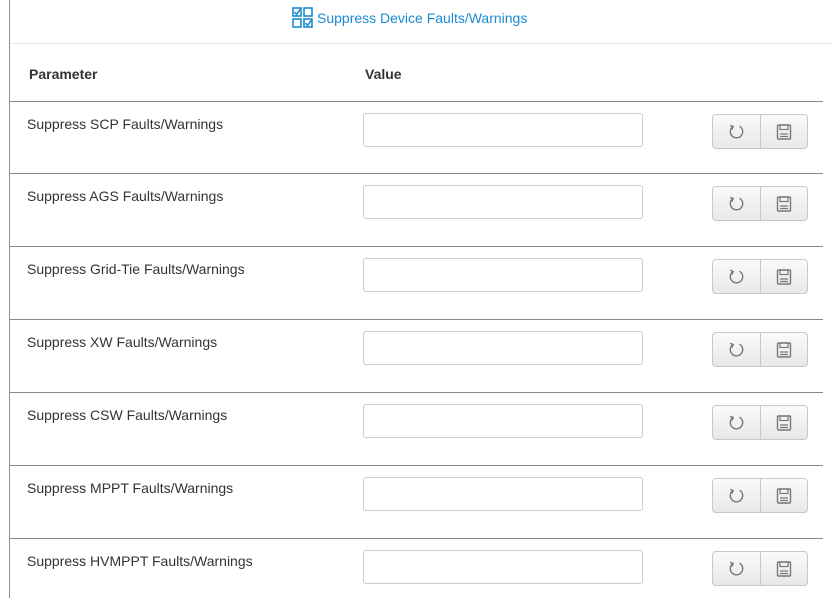 The image size is (831, 612). I want to click on table-row: Suppress CSW Faults/Warnings, so click(416, 429).